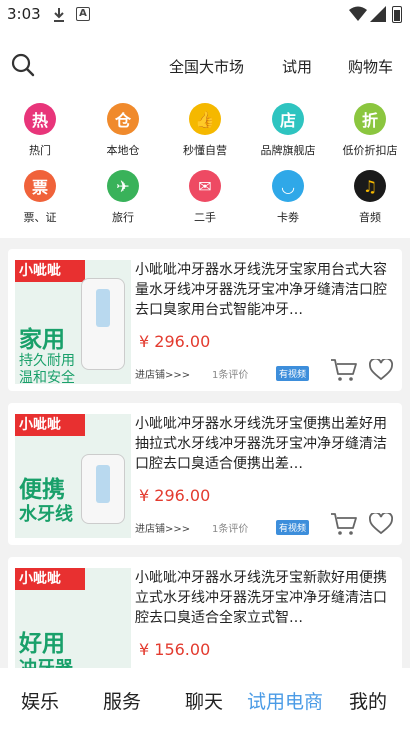 The image size is (410, 730). I want to click on category-travel: ✈ 旅行, so click(123, 197).